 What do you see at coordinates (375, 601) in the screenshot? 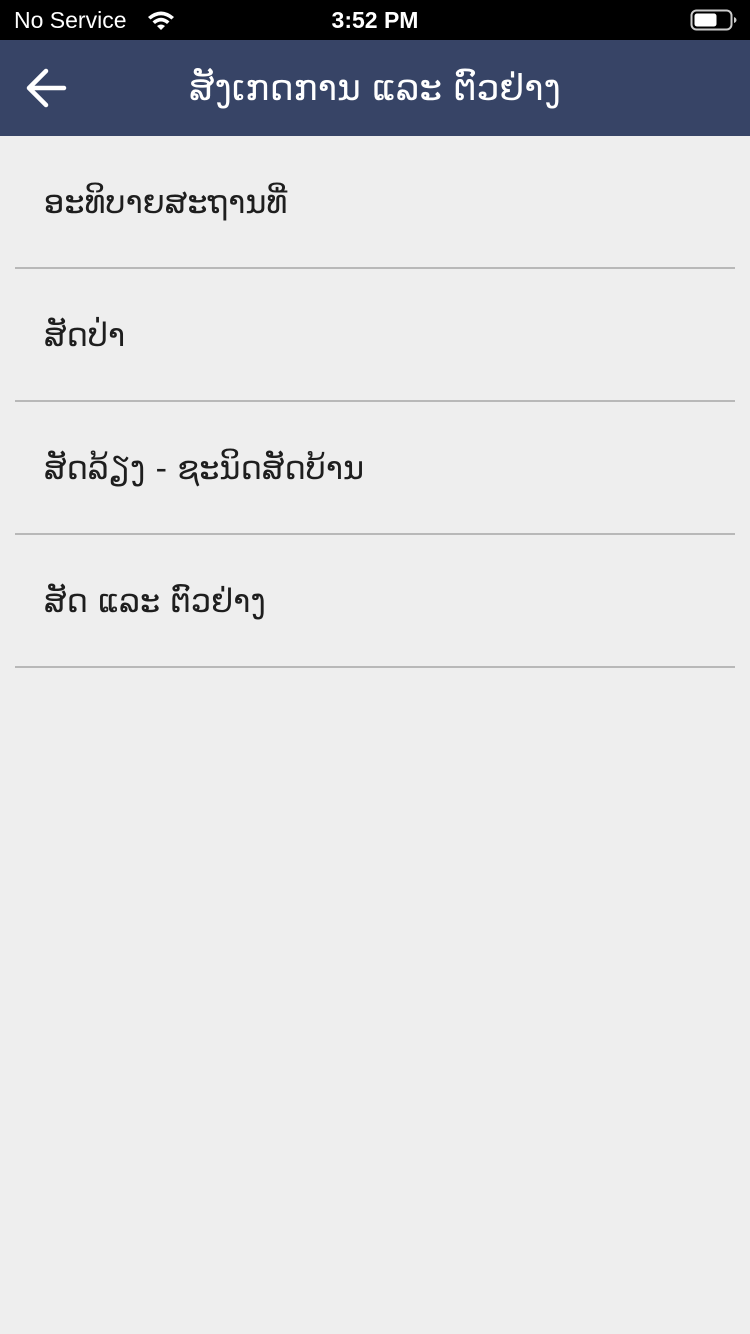
I see `menu-item-animals-and-samples: ສັດ ແລະ ຕົວຢ່າງ` at bounding box center [375, 601].